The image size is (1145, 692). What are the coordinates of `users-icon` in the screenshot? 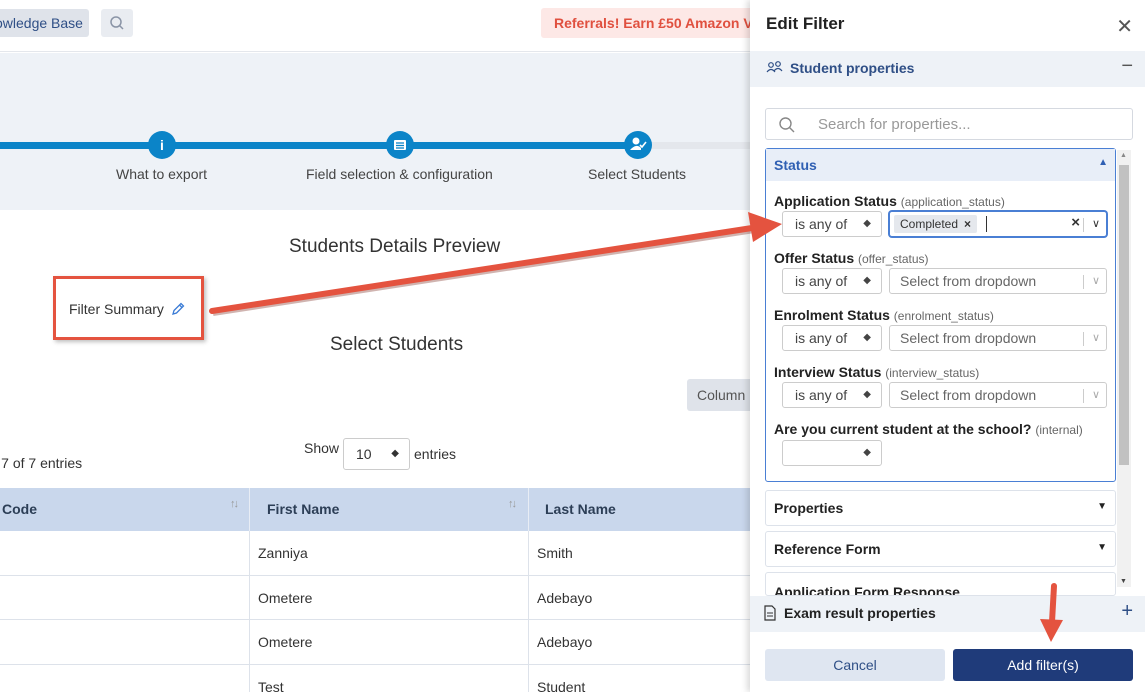 It's located at (774, 67).